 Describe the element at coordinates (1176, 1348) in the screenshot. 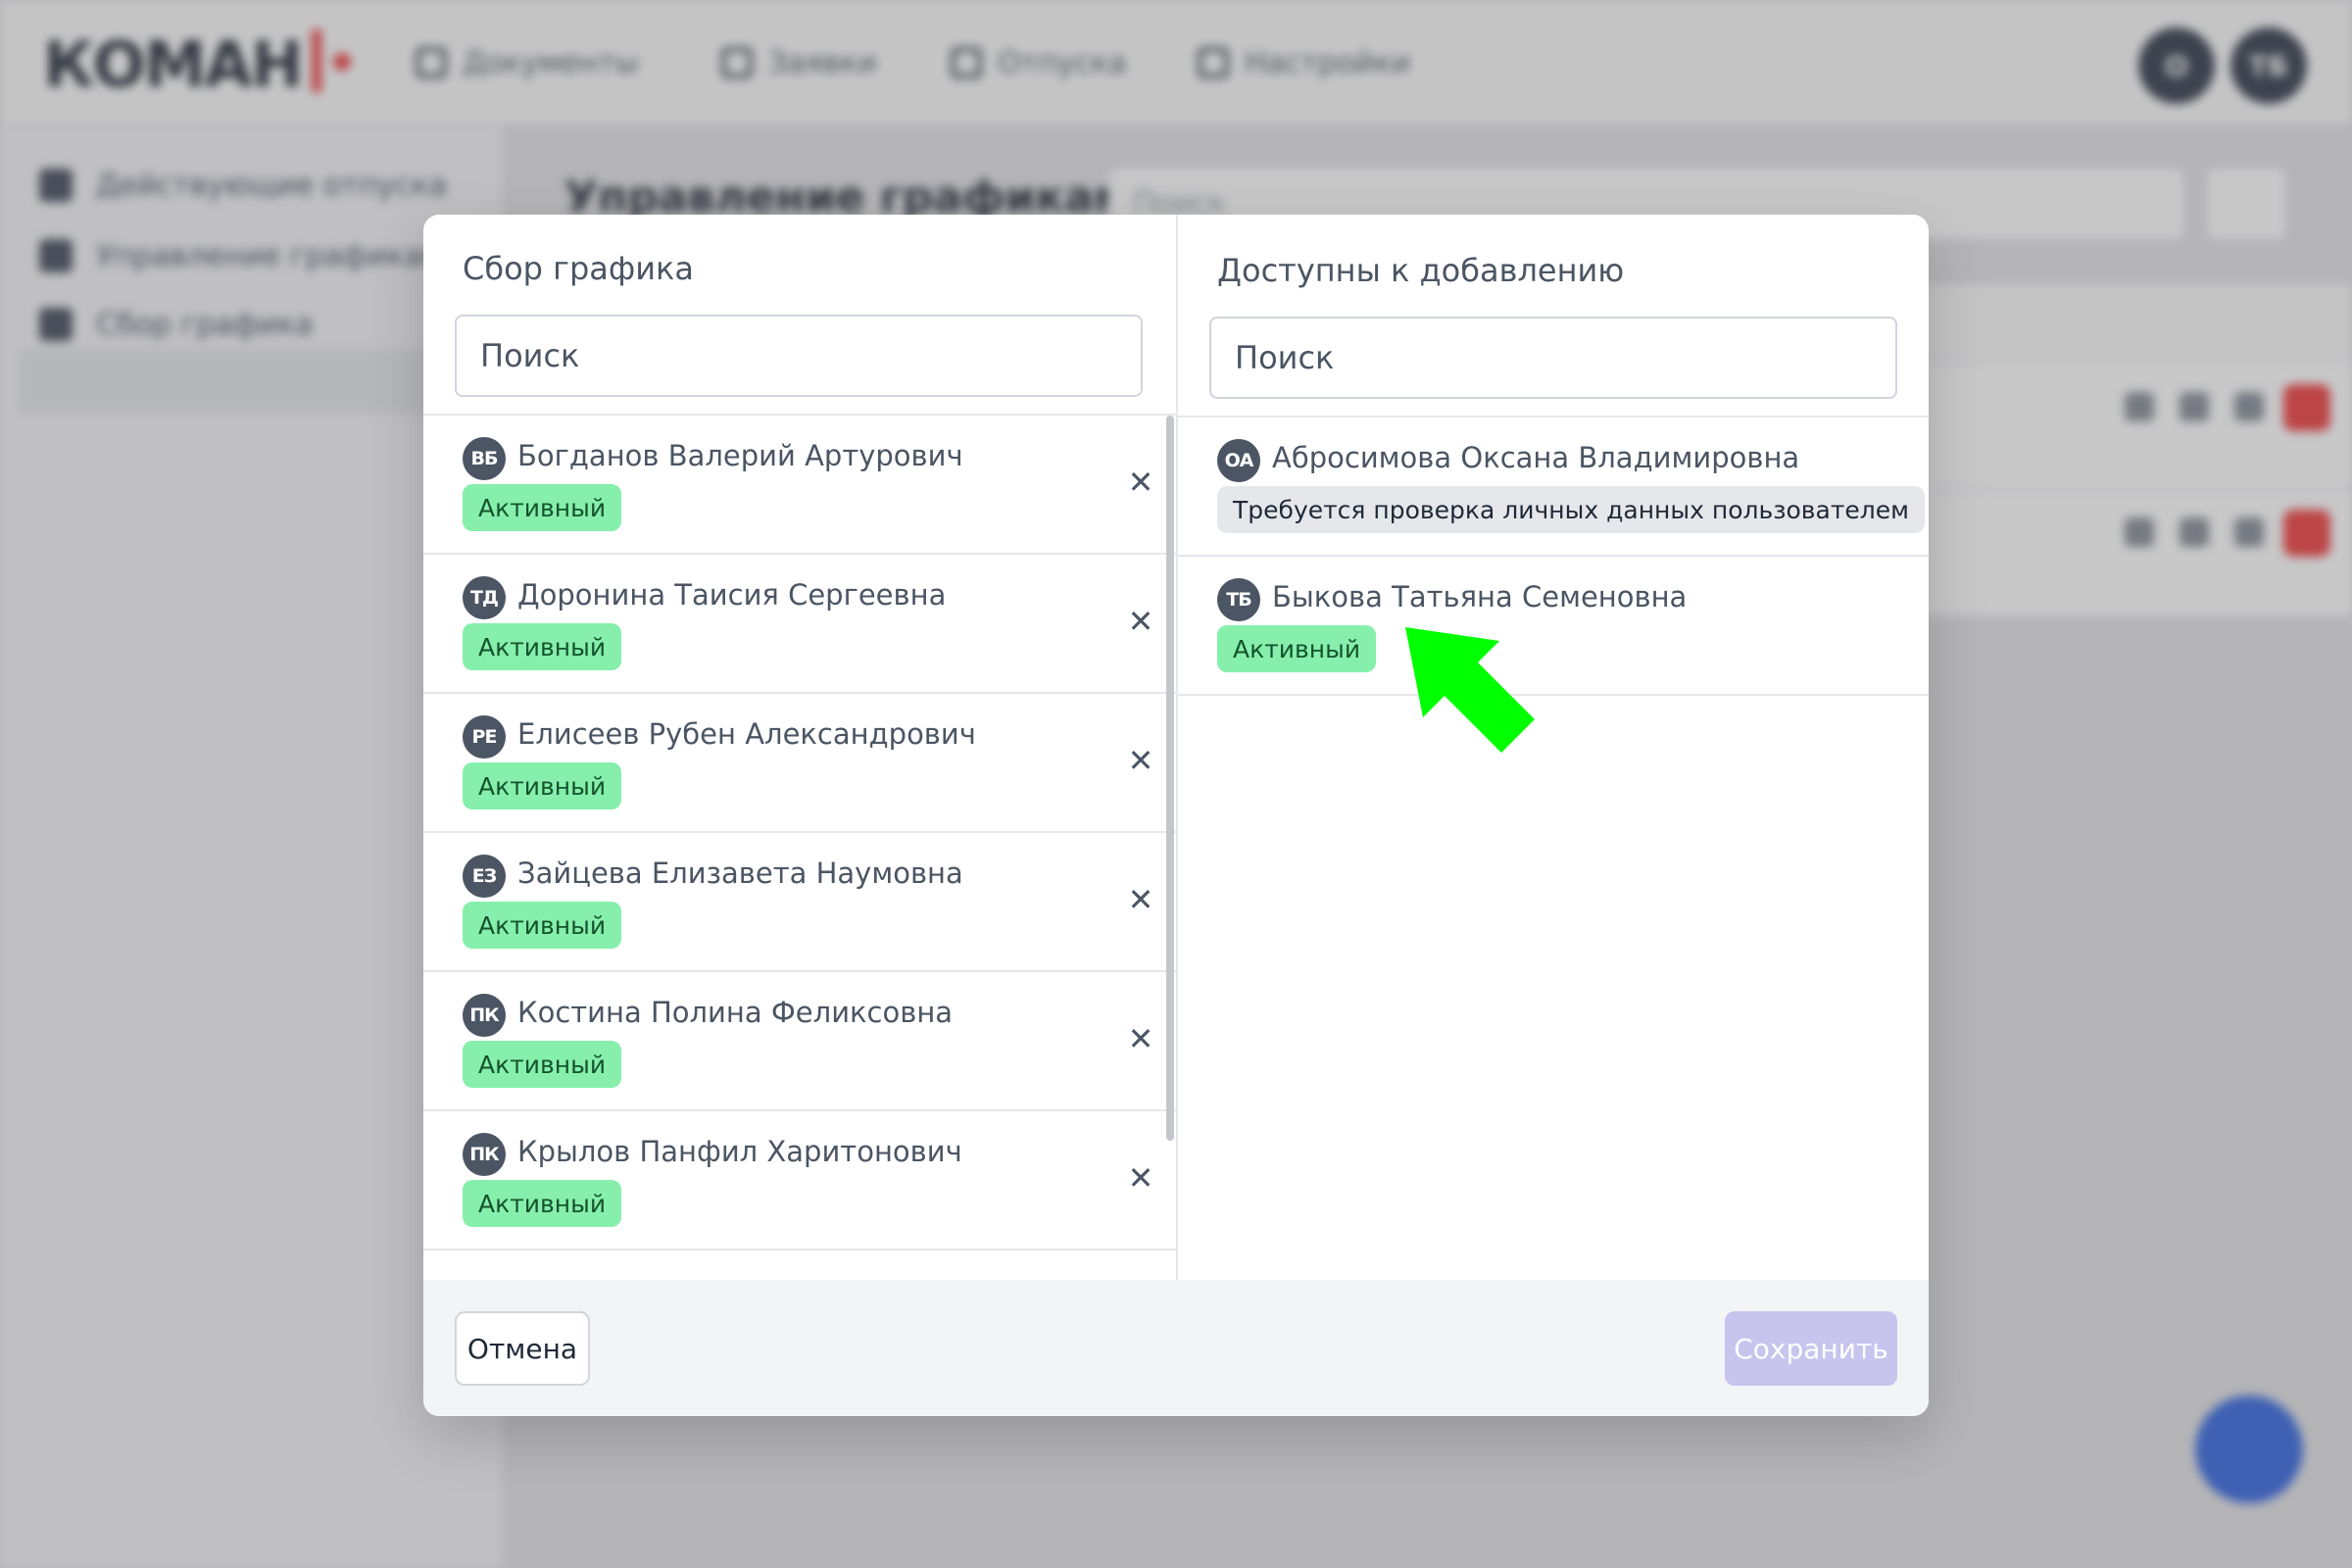

I see `modal-footer: Отмена Сохранить` at that location.